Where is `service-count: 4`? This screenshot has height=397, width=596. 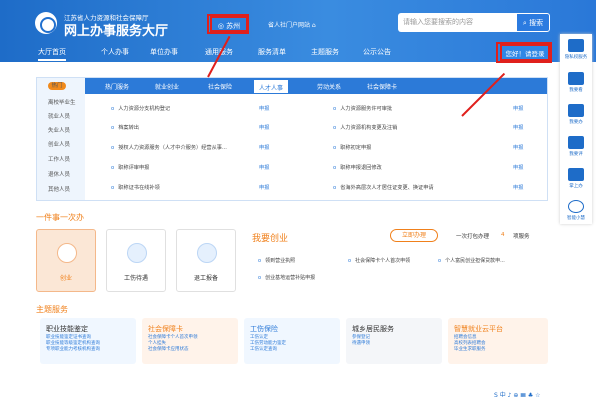 service-count: 4 is located at coordinates (503, 235).